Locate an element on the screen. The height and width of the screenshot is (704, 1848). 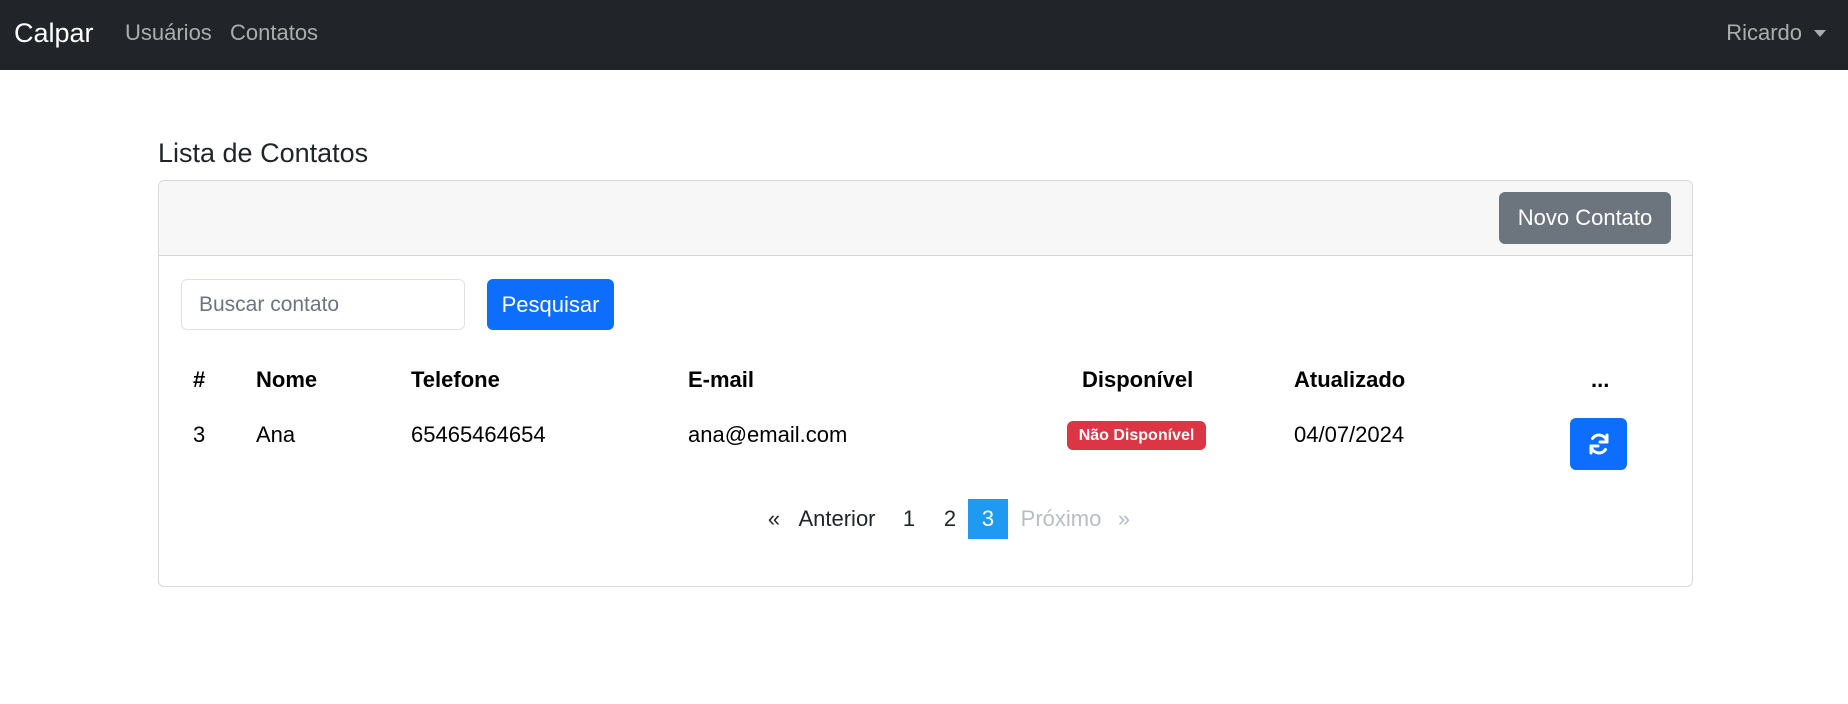
nav-link-usuarios: Usuários is located at coordinates (168, 33).